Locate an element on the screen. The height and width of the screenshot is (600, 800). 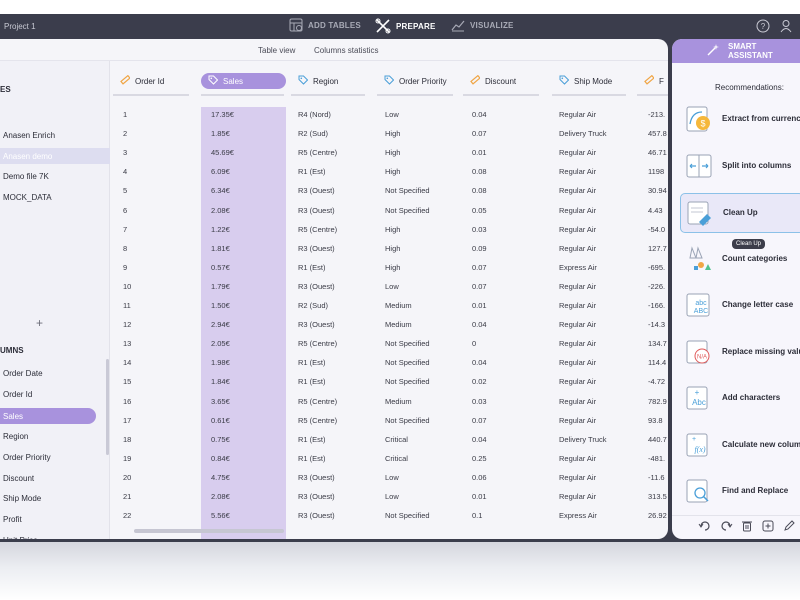
table-cell: 12 is located at coordinates (127, 324).